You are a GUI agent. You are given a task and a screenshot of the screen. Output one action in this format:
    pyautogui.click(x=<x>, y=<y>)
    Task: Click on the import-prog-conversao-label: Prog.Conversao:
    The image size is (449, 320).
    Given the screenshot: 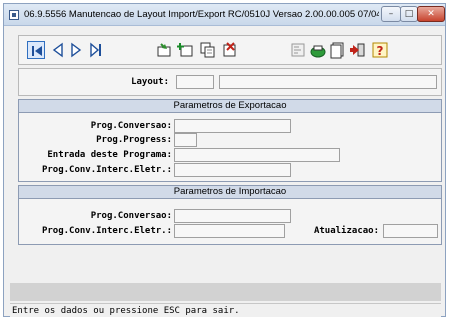 What is the action you would take?
    pyautogui.click(x=131, y=216)
    